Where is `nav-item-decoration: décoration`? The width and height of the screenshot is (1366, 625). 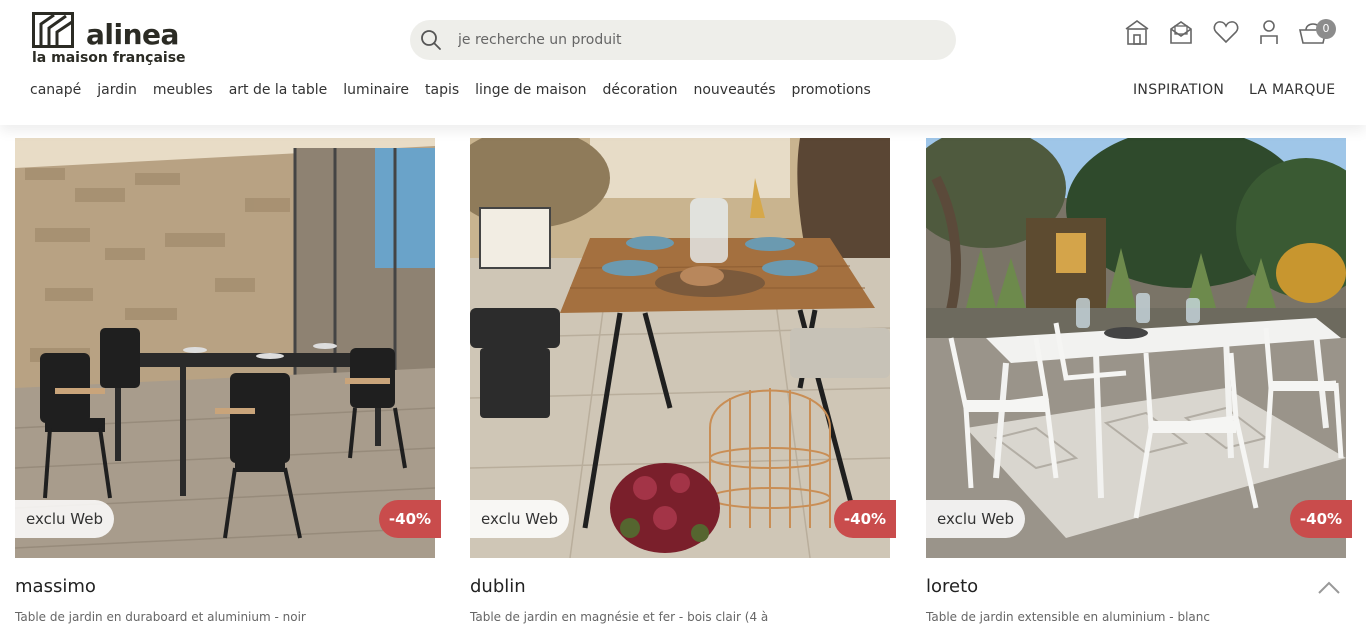 nav-item-decoration: décoration is located at coordinates (640, 91).